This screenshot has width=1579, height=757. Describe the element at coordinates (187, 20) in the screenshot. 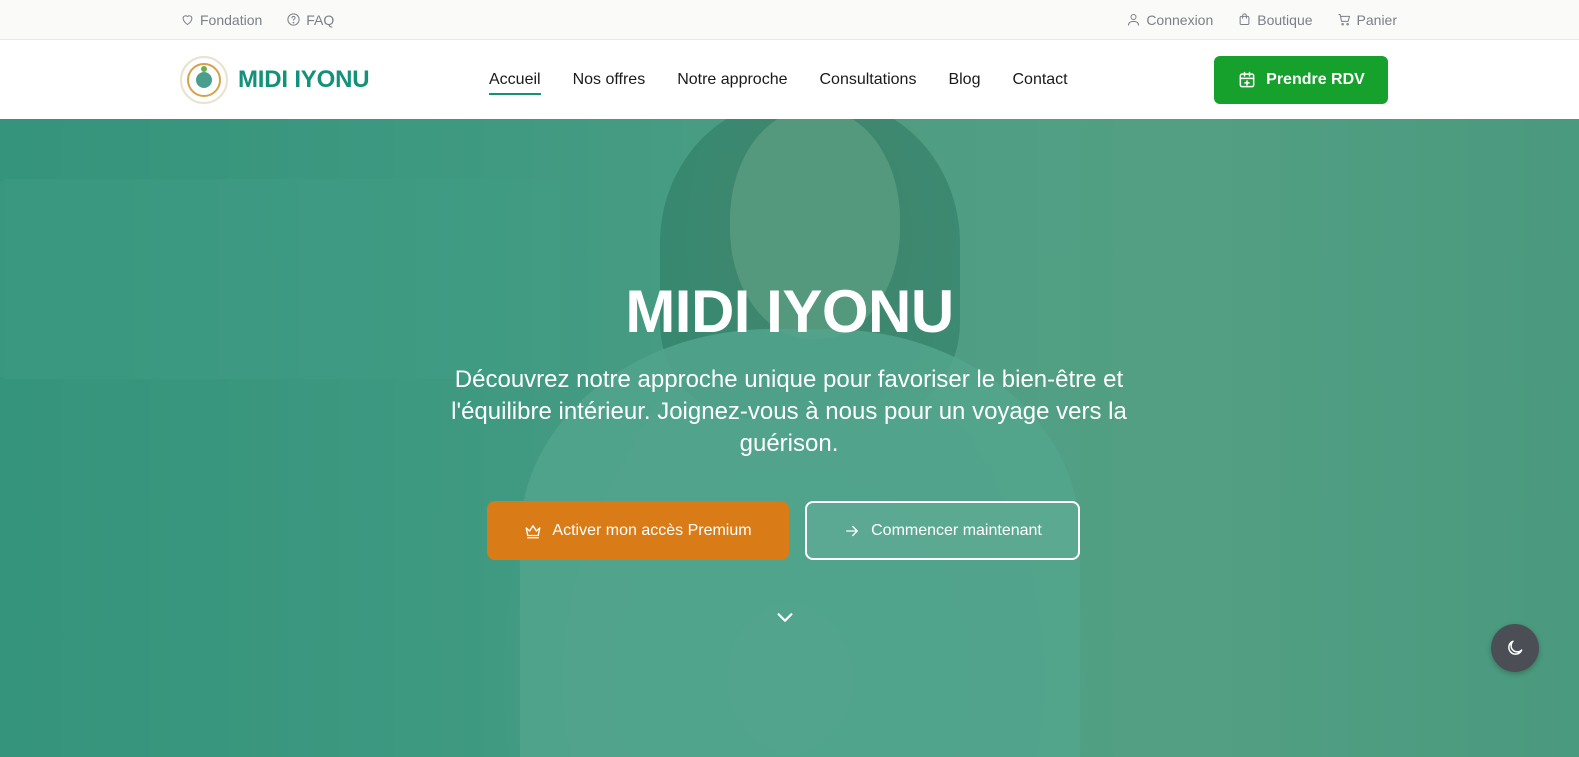

I see `heart-icon` at that location.